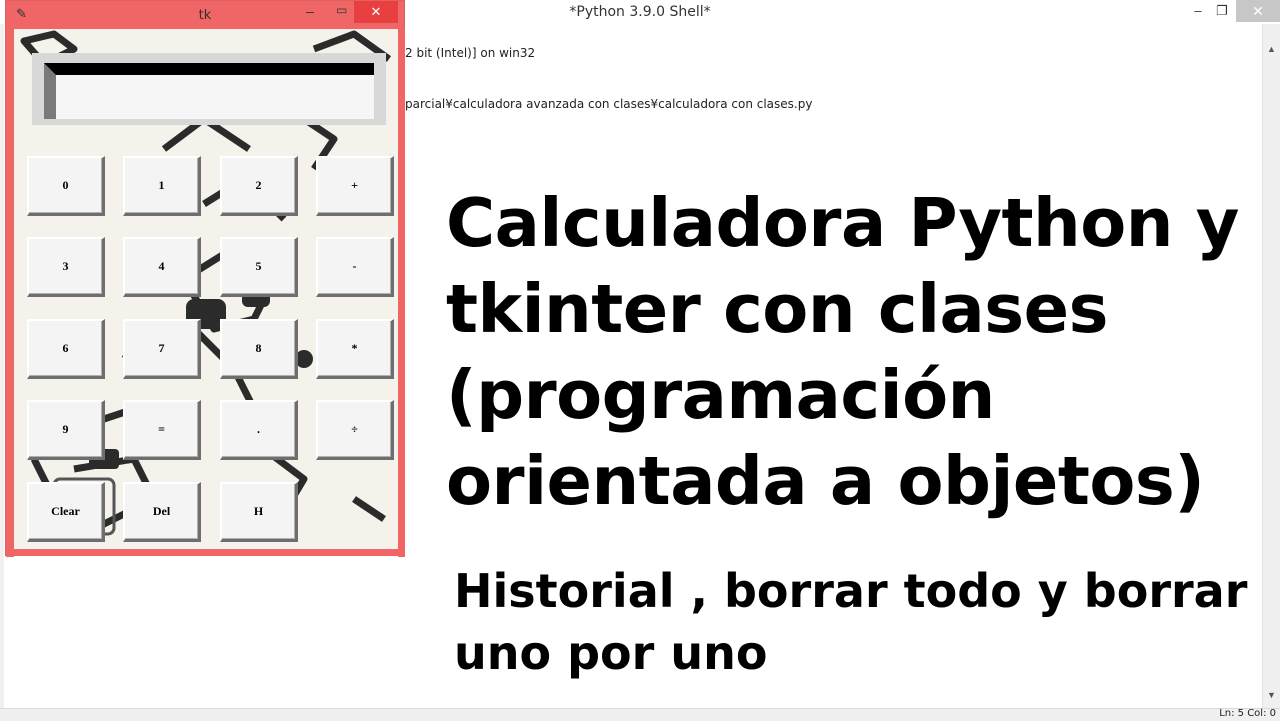  What do you see at coordinates (1247, 713) in the screenshot?
I see `cursor-position-status: Ln: 5 Col: 0` at bounding box center [1247, 713].